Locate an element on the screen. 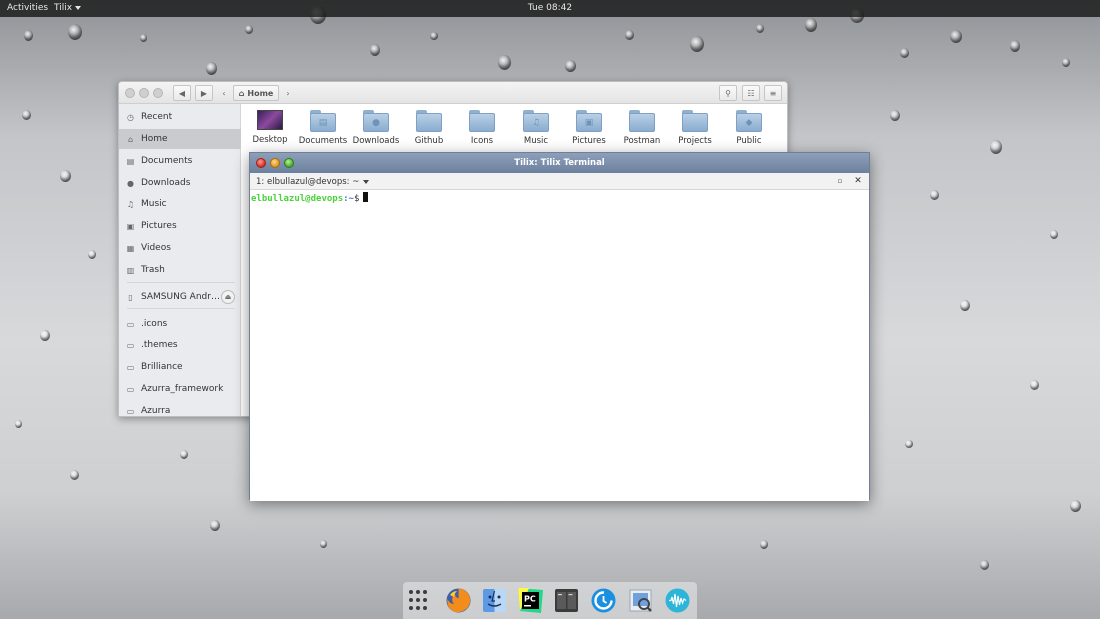 This screenshot has width=1100, height=619. dock-tilix is located at coordinates (566, 600).